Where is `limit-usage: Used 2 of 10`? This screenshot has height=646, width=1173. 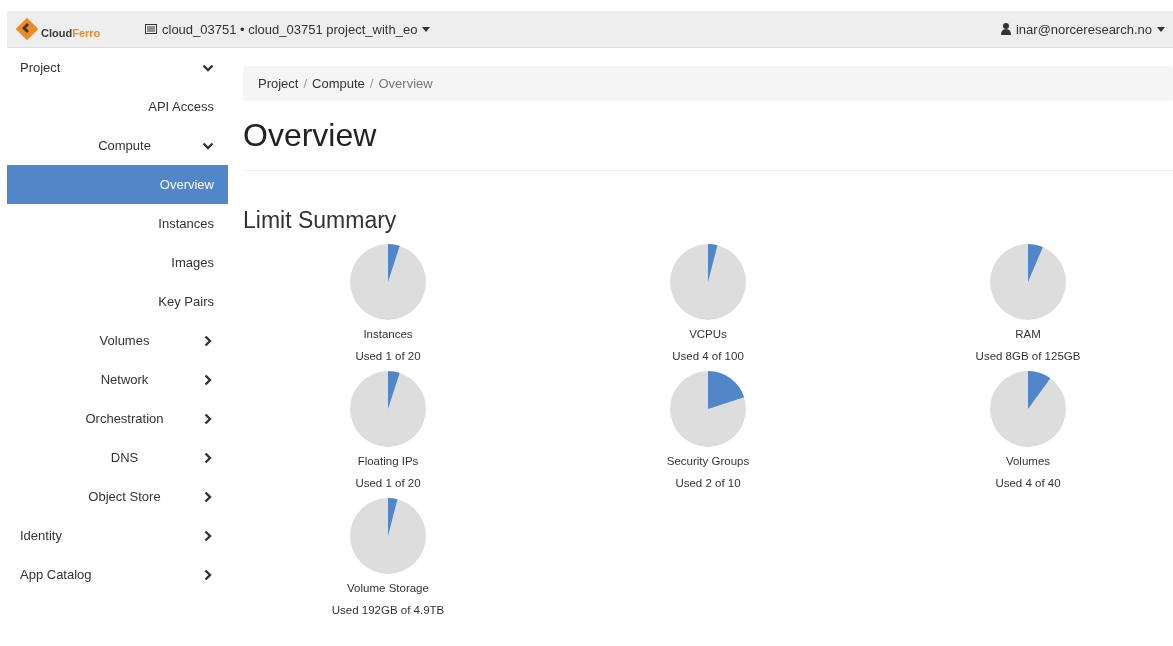 limit-usage: Used 2 of 10 is located at coordinates (708, 483).